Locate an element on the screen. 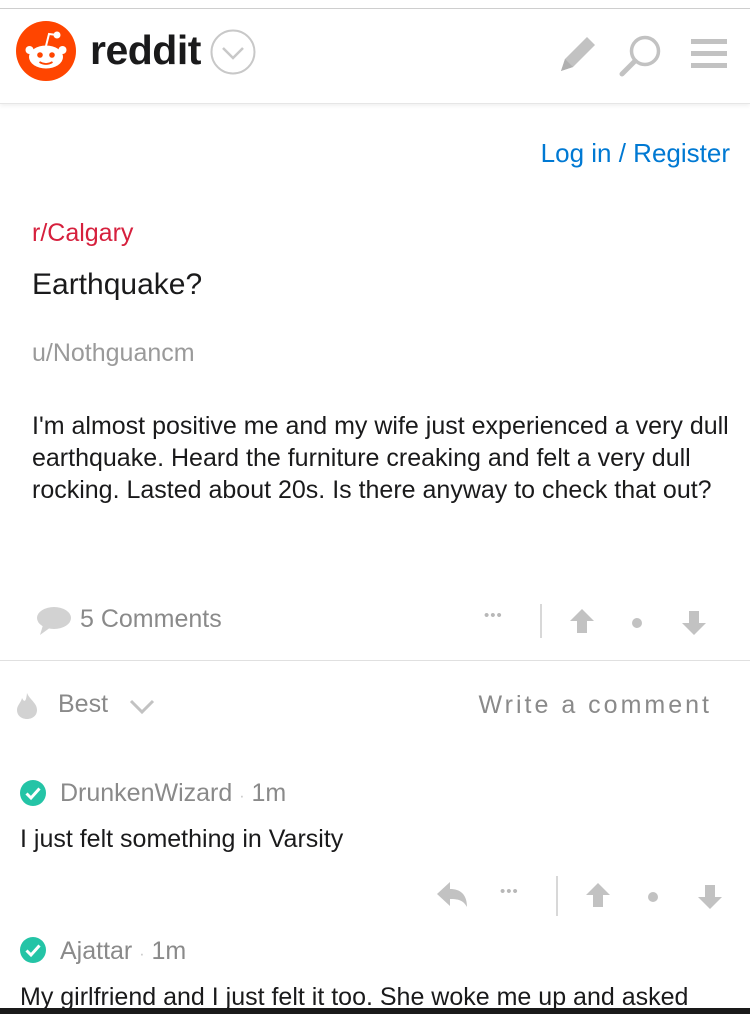  sort-label: Best is located at coordinates (83, 704).